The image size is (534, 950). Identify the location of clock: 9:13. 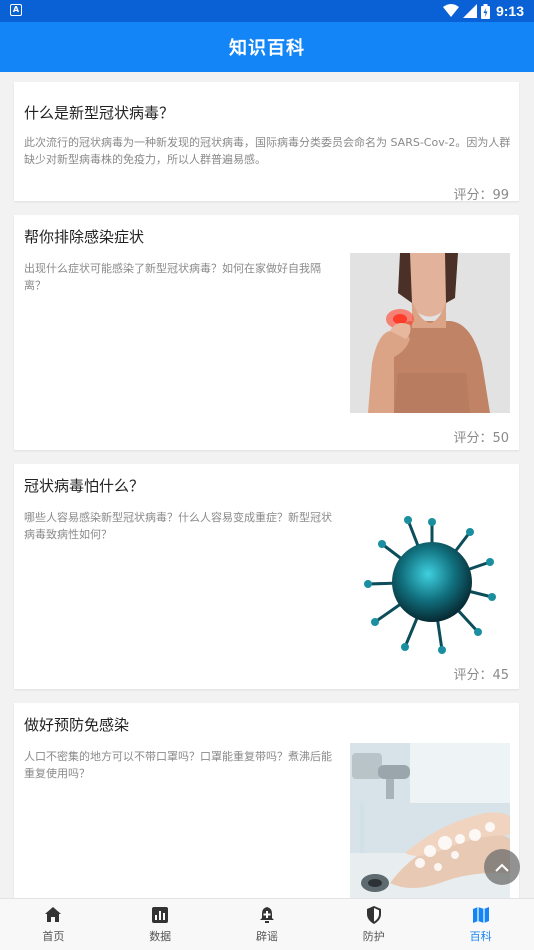
(509, 11).